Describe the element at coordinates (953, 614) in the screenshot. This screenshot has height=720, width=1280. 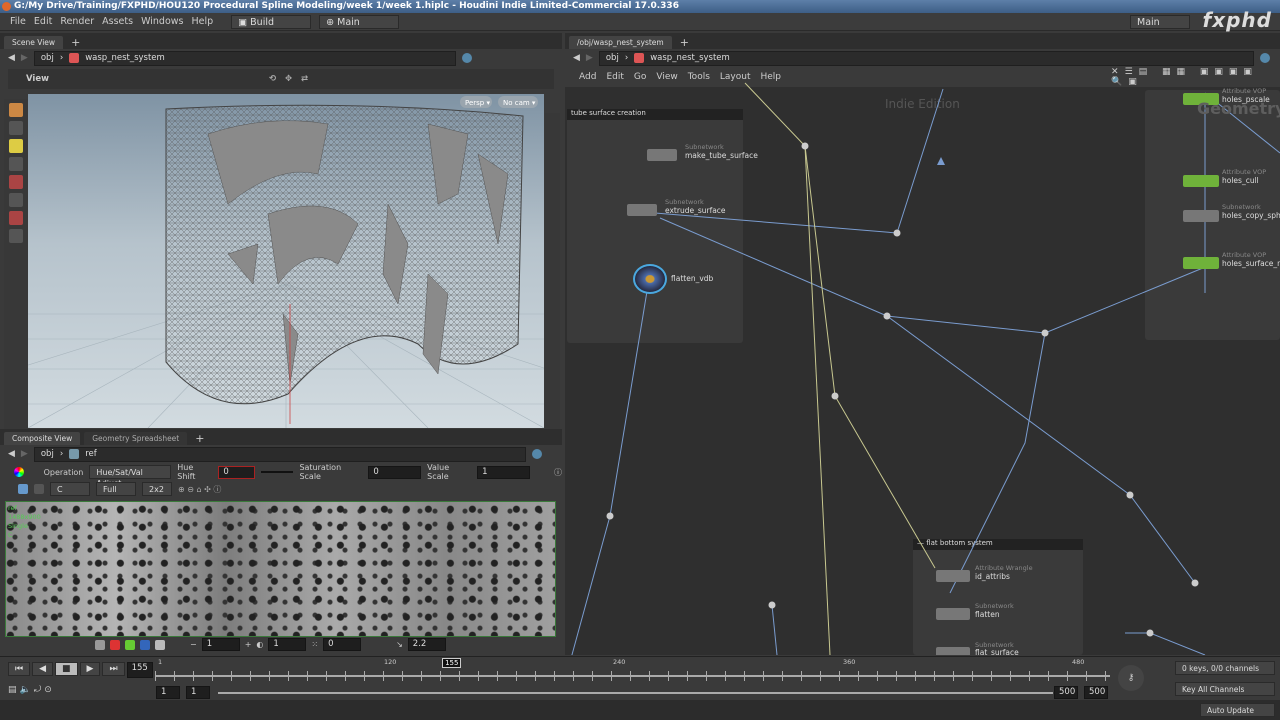
I see `node-flatten` at that location.